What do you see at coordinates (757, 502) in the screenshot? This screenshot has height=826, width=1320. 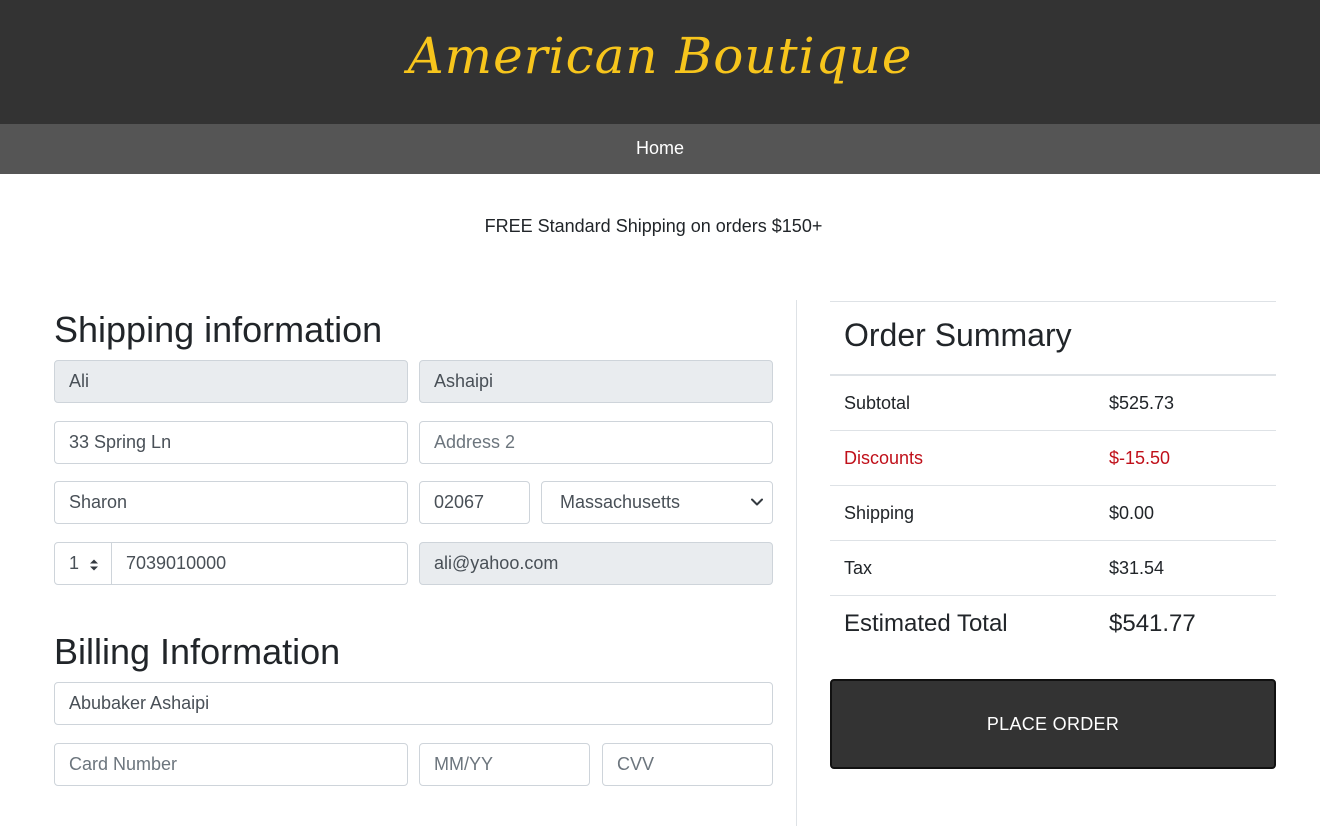 I see `chevron-down-icon` at bounding box center [757, 502].